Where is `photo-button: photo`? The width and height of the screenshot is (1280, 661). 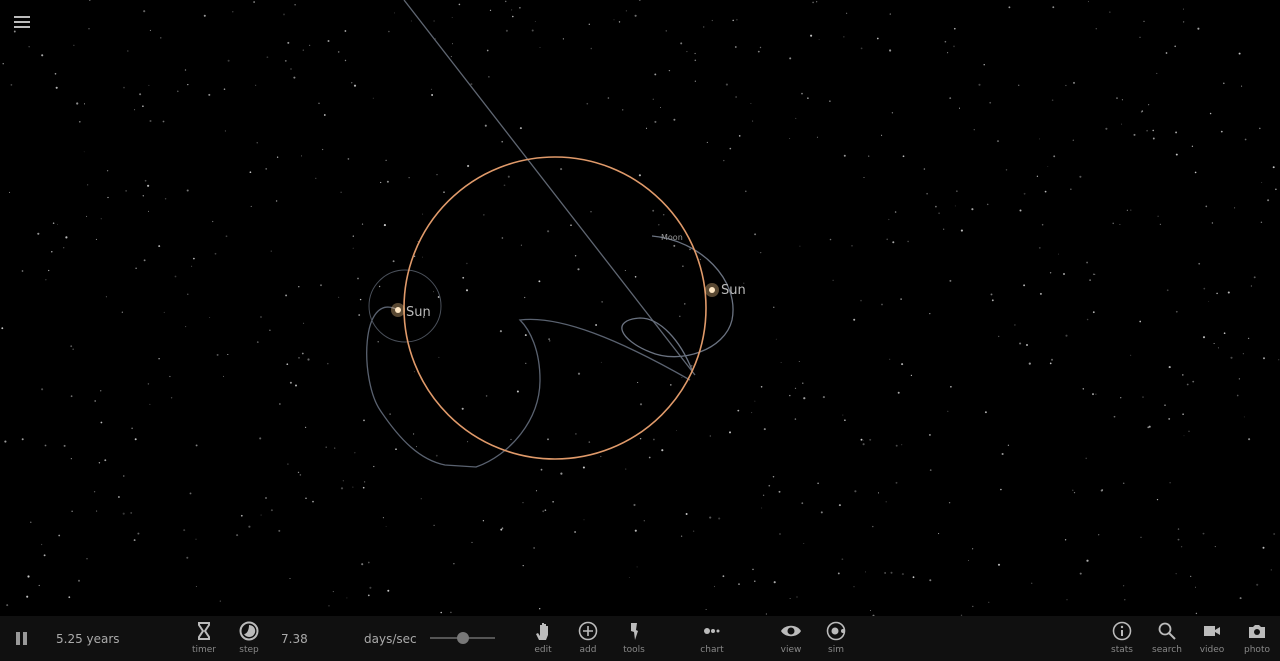 photo-button: photo is located at coordinates (1257, 637).